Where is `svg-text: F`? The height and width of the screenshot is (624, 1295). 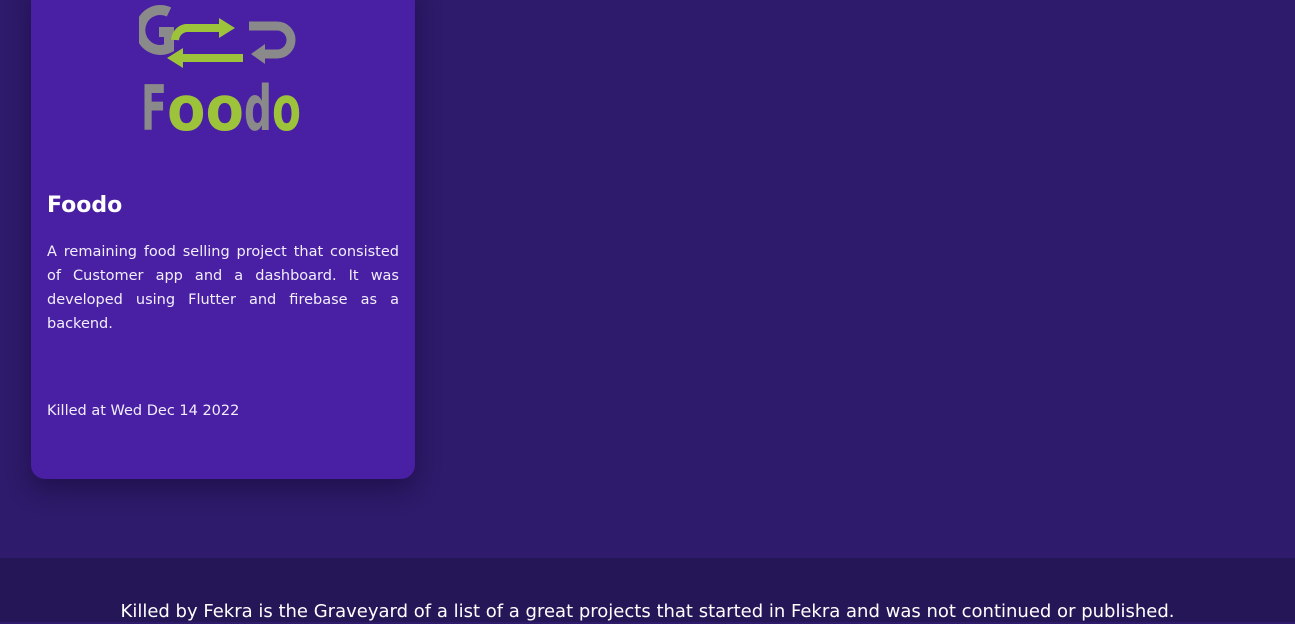 svg-text: F is located at coordinates (154, 103).